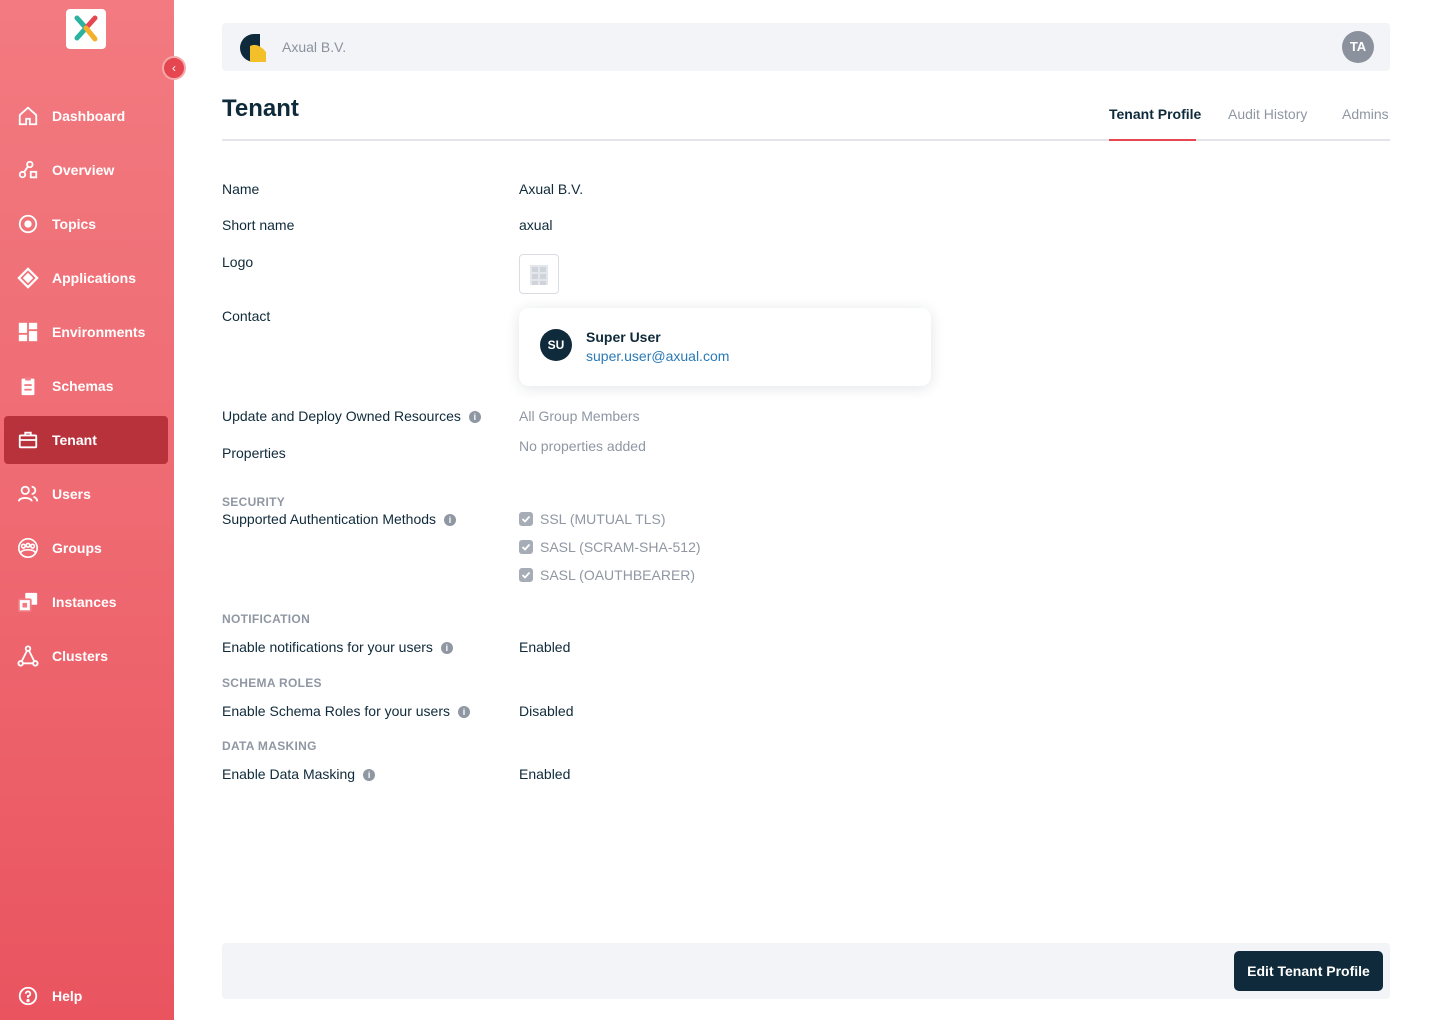  I want to click on auth-method-label: SASL (OAUTHBEARER), so click(618, 575).